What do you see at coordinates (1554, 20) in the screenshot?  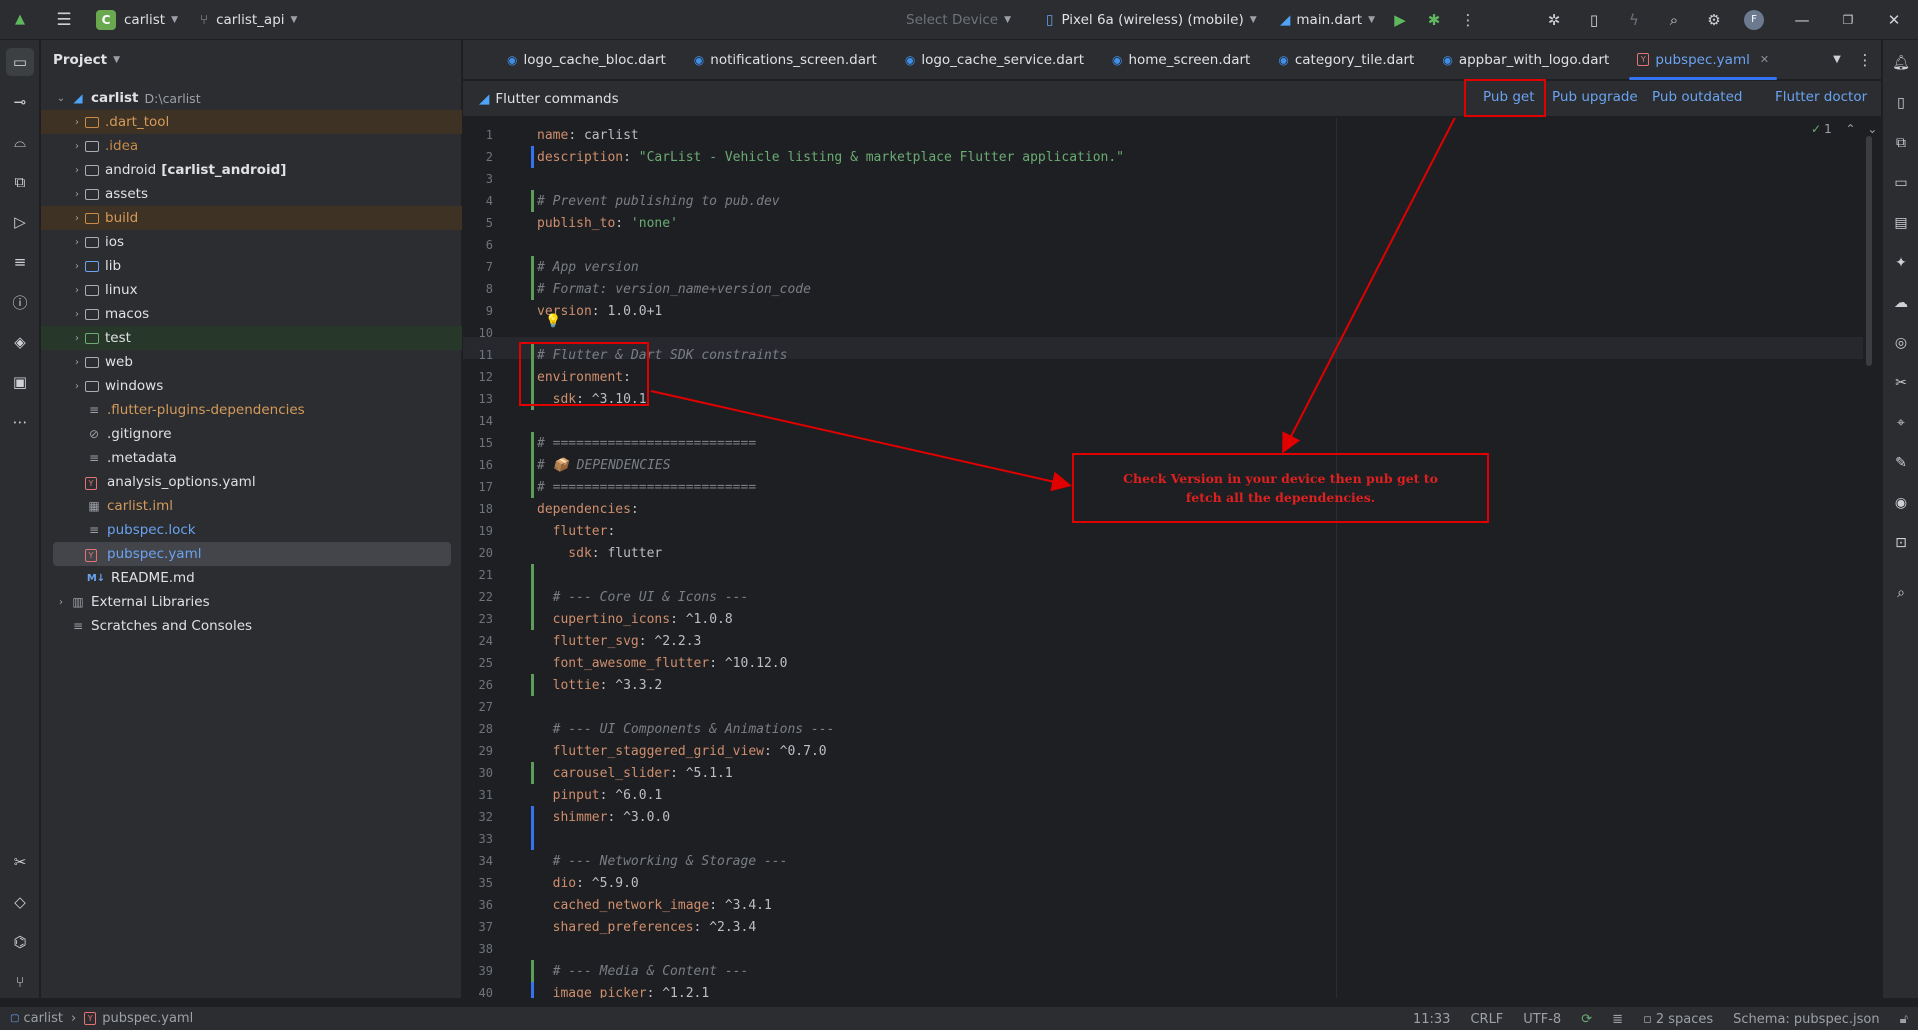 I see `attach-debugger-icon: ✲` at bounding box center [1554, 20].